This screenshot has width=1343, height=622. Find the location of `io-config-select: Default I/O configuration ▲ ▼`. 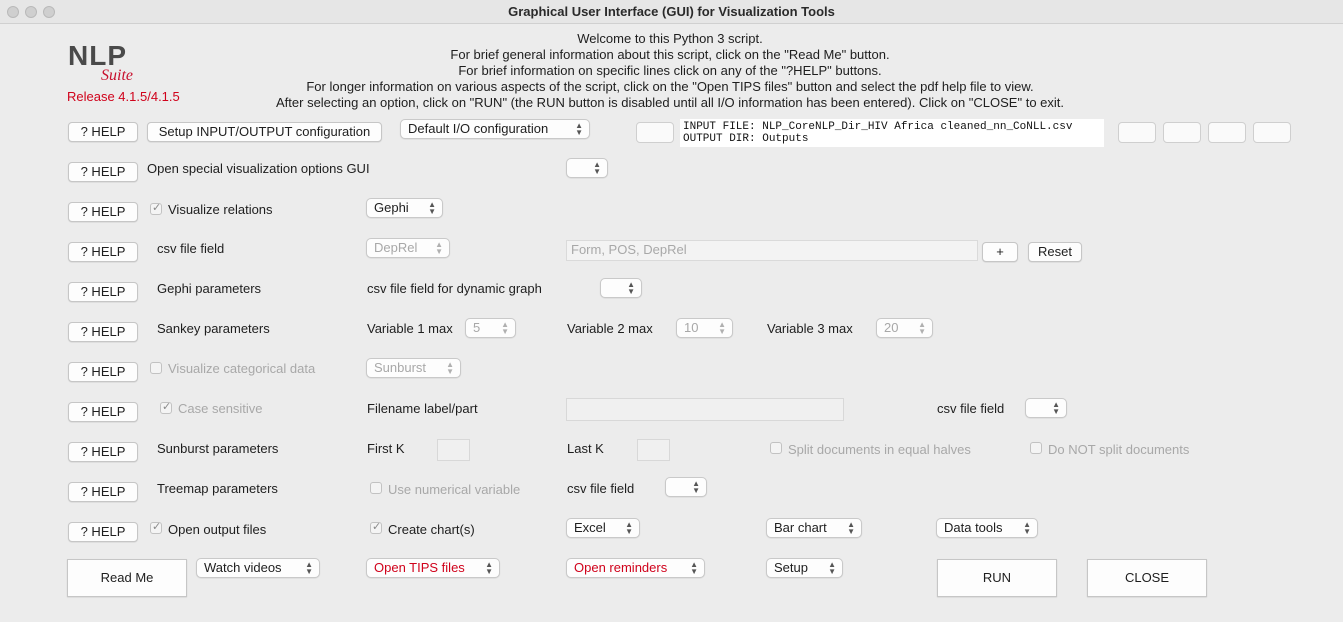

io-config-select: Default I/O configuration ▲ ▼ is located at coordinates (495, 129).